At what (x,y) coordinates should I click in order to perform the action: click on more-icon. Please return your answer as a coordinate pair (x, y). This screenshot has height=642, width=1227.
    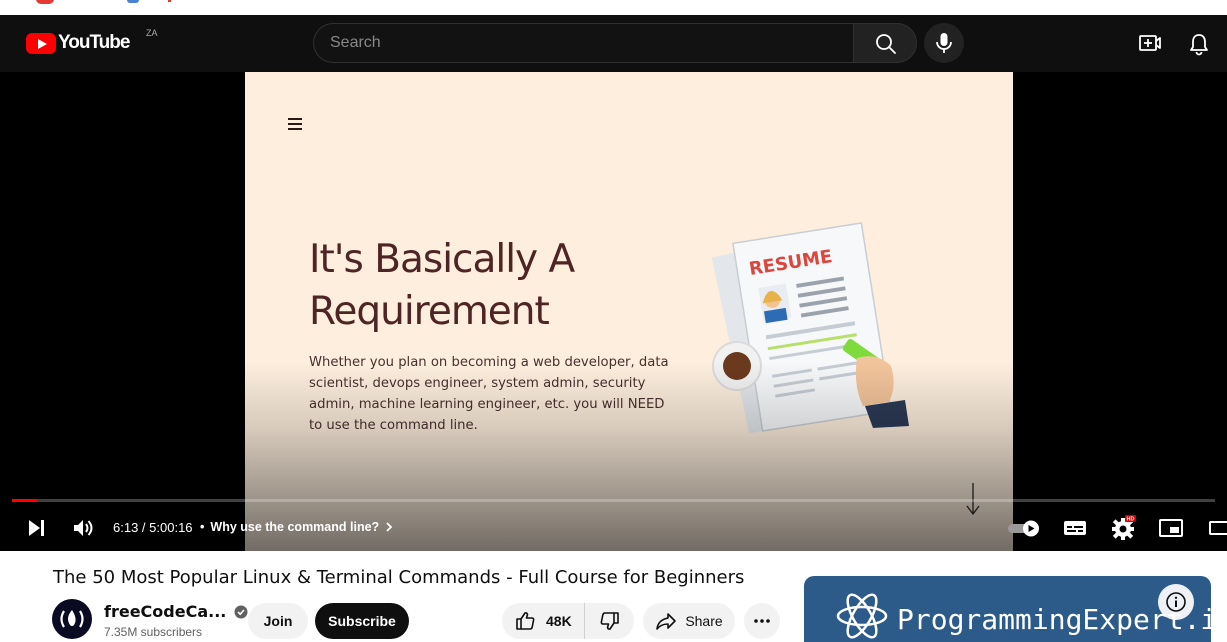
    Looking at the image, I should click on (762, 621).